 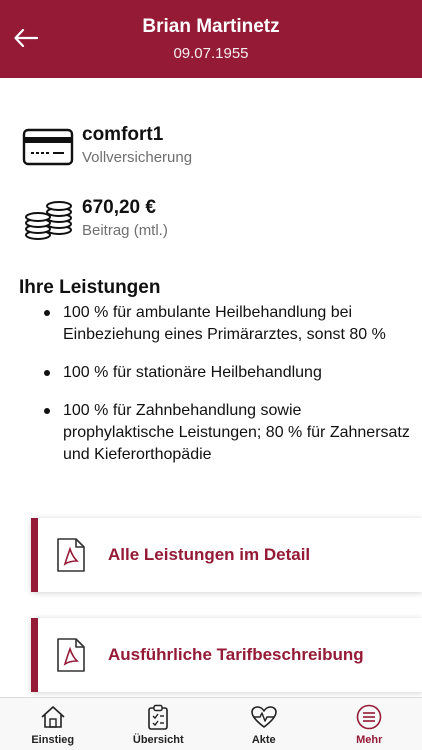 What do you see at coordinates (211, 53) in the screenshot?
I see `birth-date: 09.07.1955` at bounding box center [211, 53].